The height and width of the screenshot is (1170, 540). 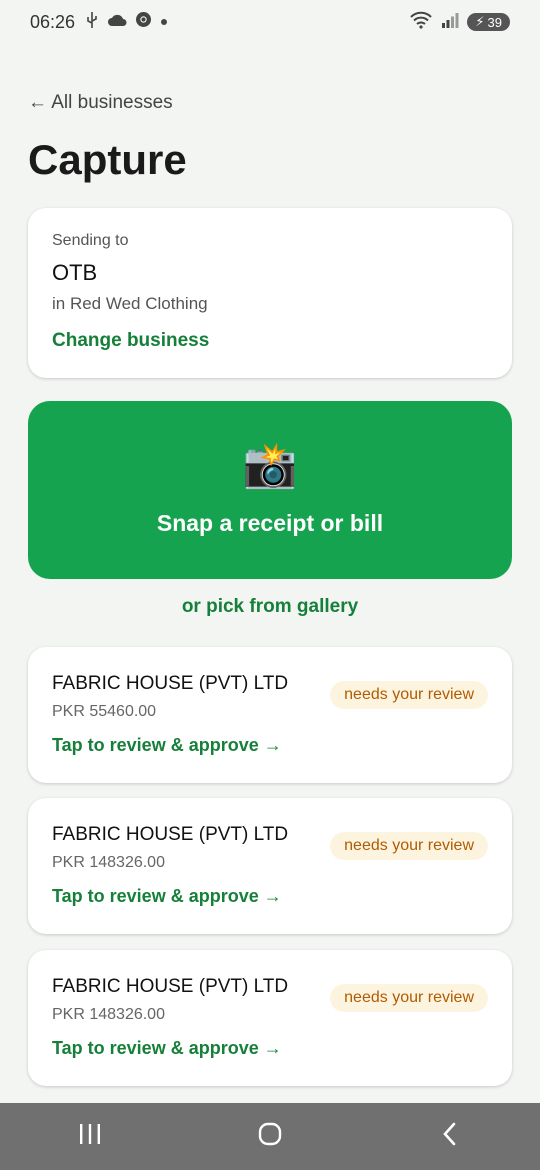 I want to click on battery-icon: ⚡ 39, so click(x=488, y=22).